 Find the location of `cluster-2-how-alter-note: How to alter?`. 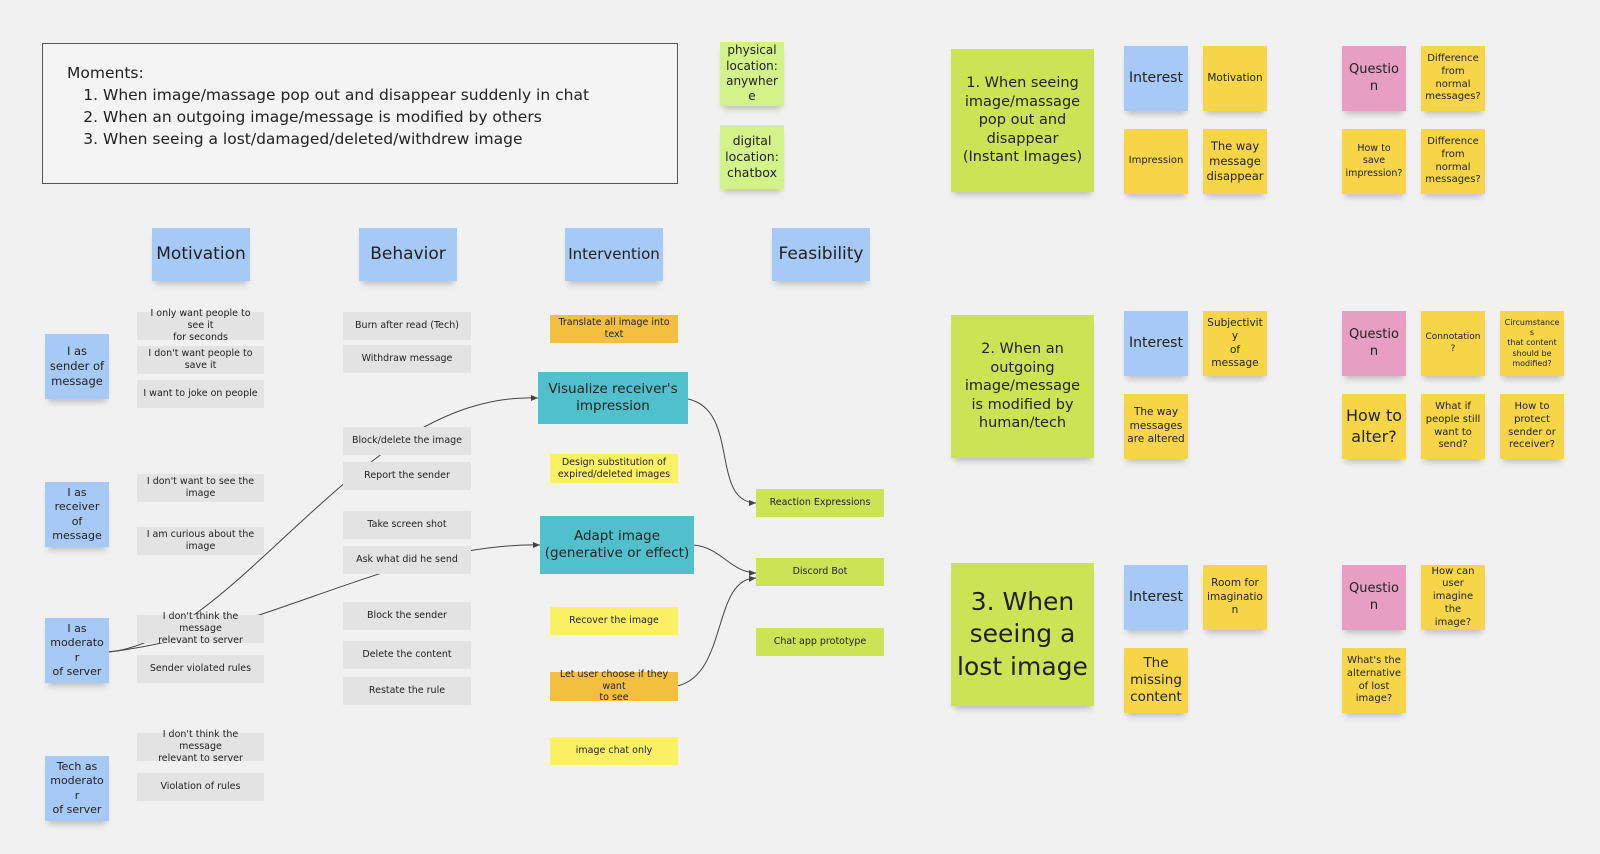

cluster-2-how-alter-note: How to alter? is located at coordinates (1374, 426).